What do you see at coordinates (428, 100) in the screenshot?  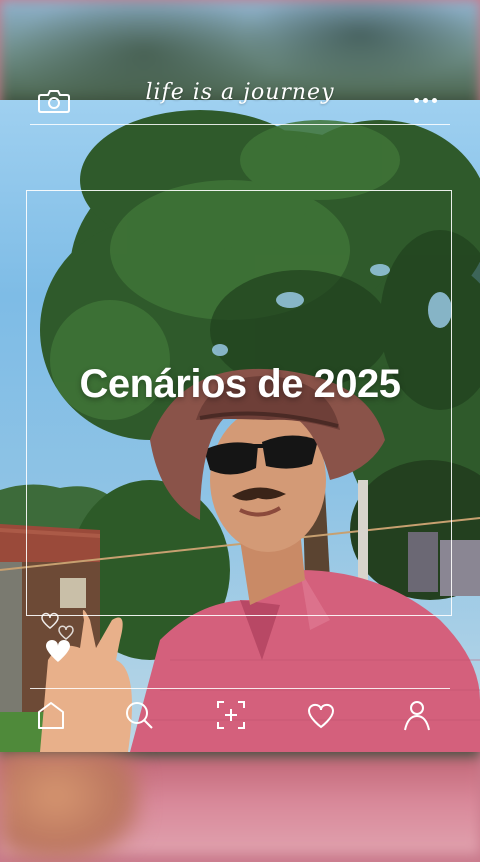 I see `more-options-icon` at bounding box center [428, 100].